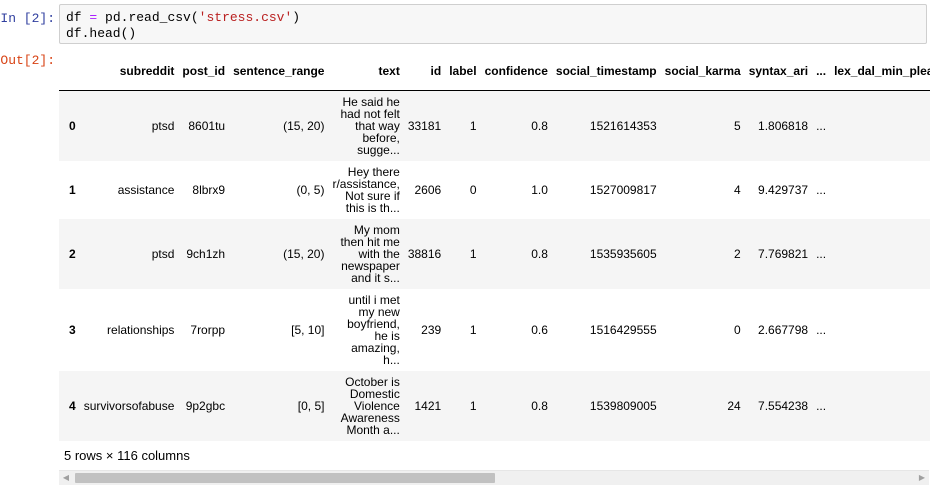 This screenshot has height=488, width=940. What do you see at coordinates (539, 329) in the screenshot?
I see `cell-confidence: 0.6` at bounding box center [539, 329].